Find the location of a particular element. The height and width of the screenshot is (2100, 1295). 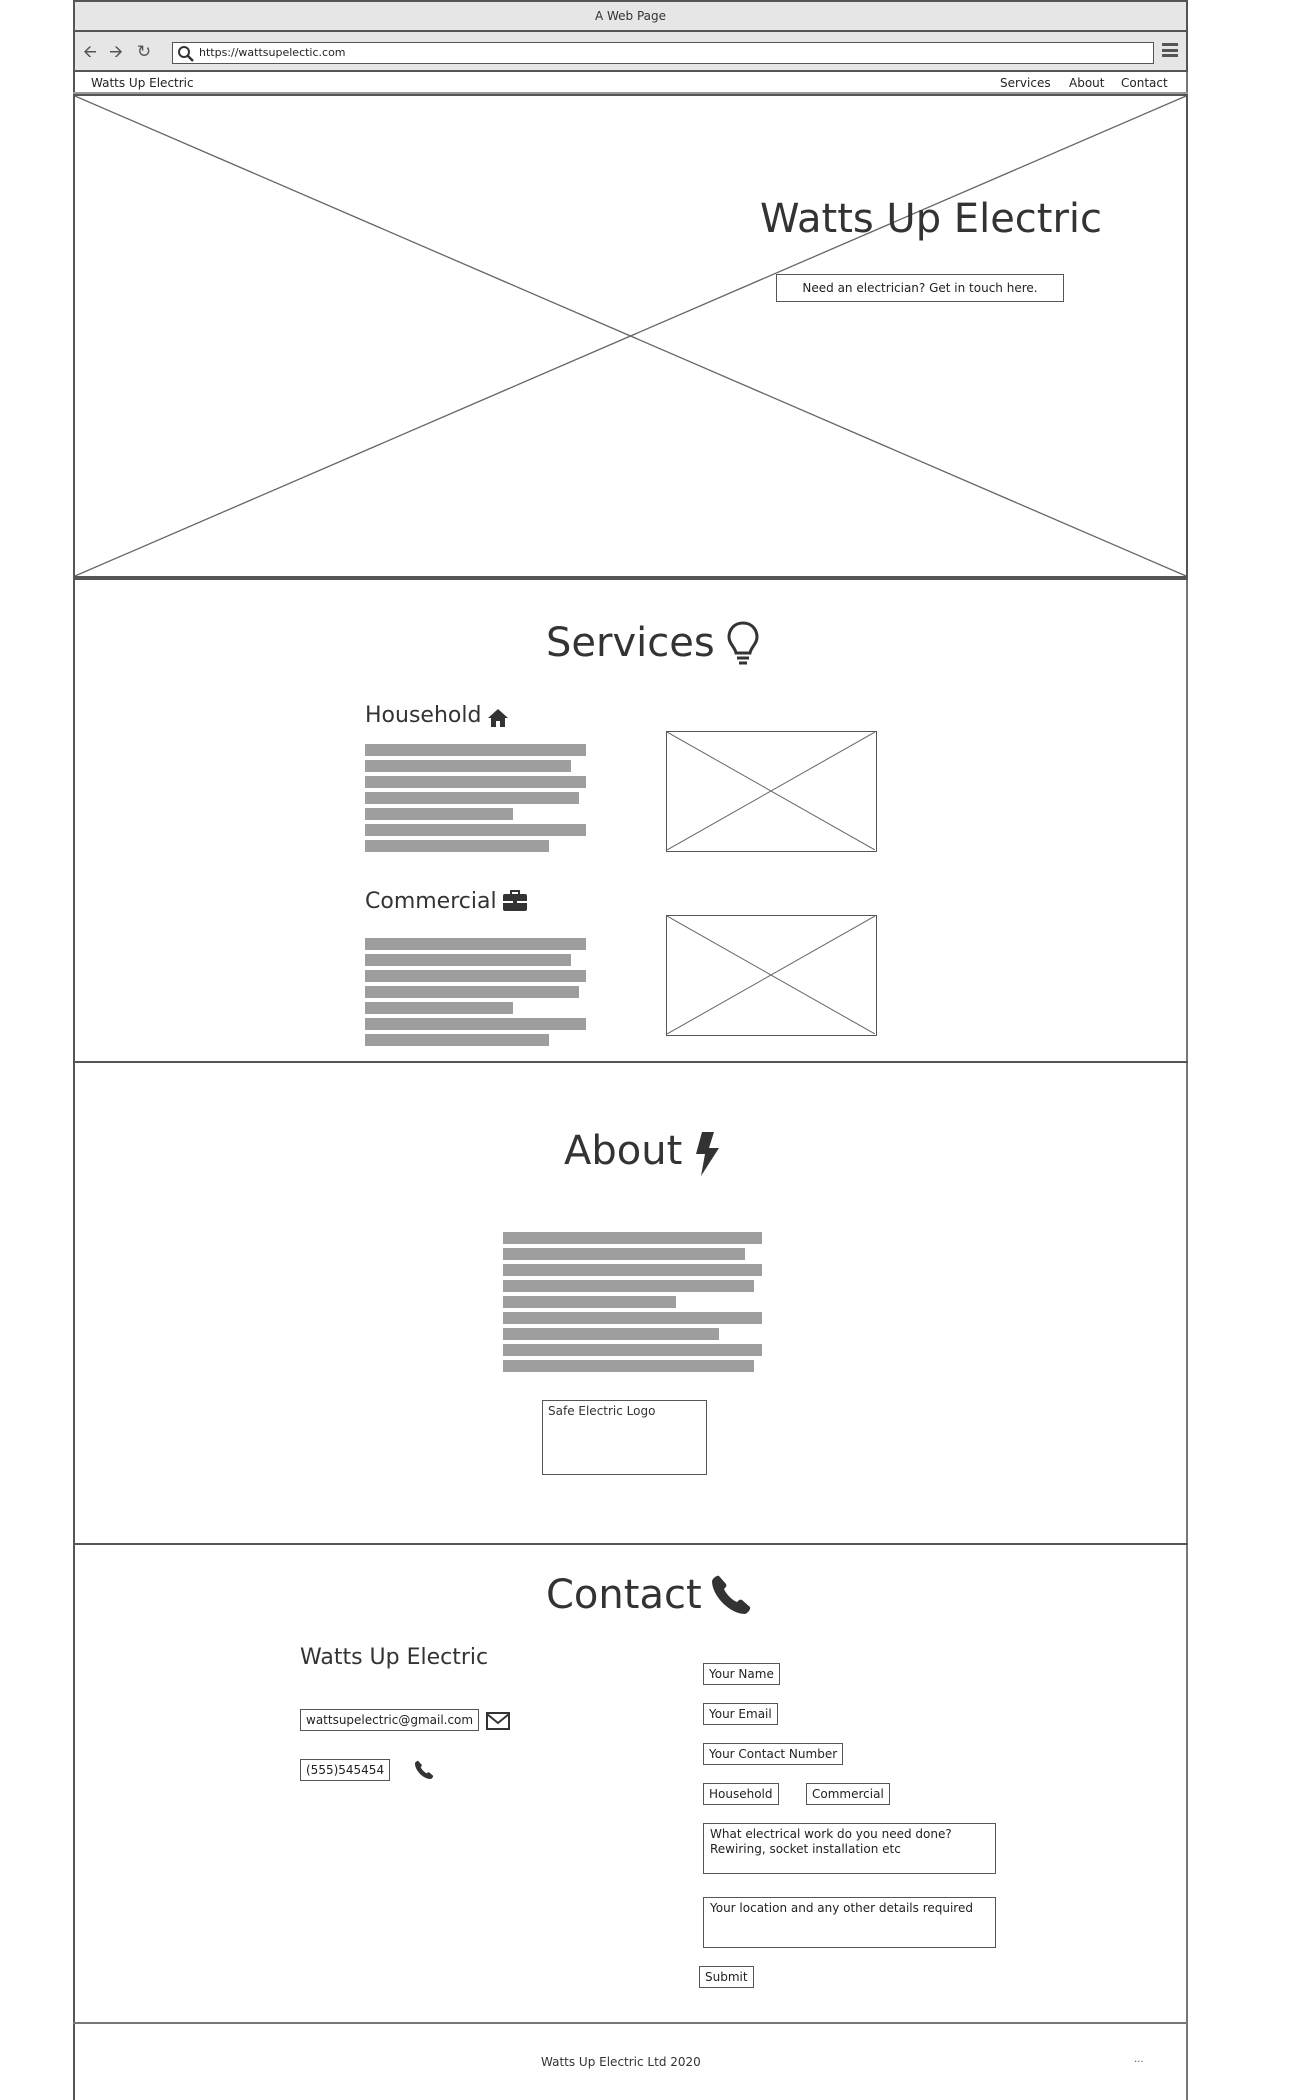

service-household-text is located at coordinates (475, 798).